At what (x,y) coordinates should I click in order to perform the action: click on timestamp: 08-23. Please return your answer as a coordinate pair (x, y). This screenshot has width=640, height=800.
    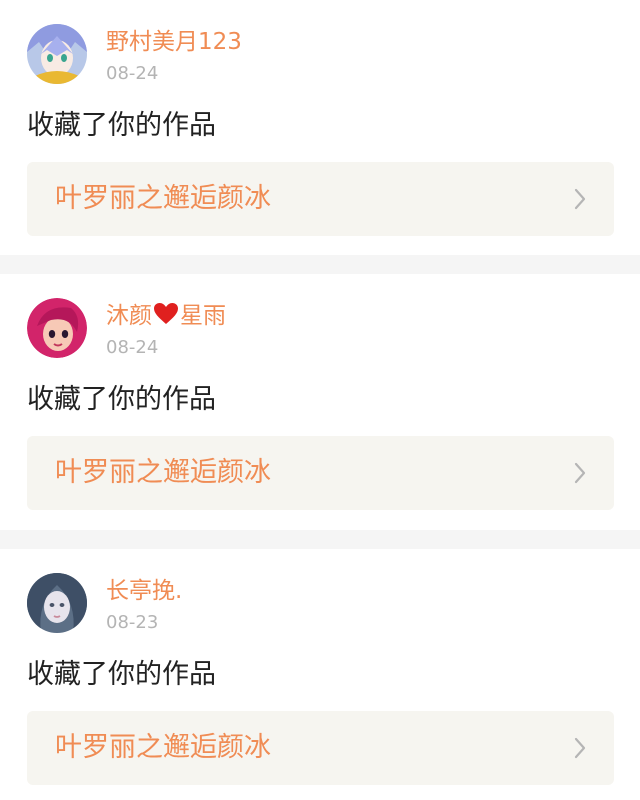
    Looking at the image, I should click on (132, 622).